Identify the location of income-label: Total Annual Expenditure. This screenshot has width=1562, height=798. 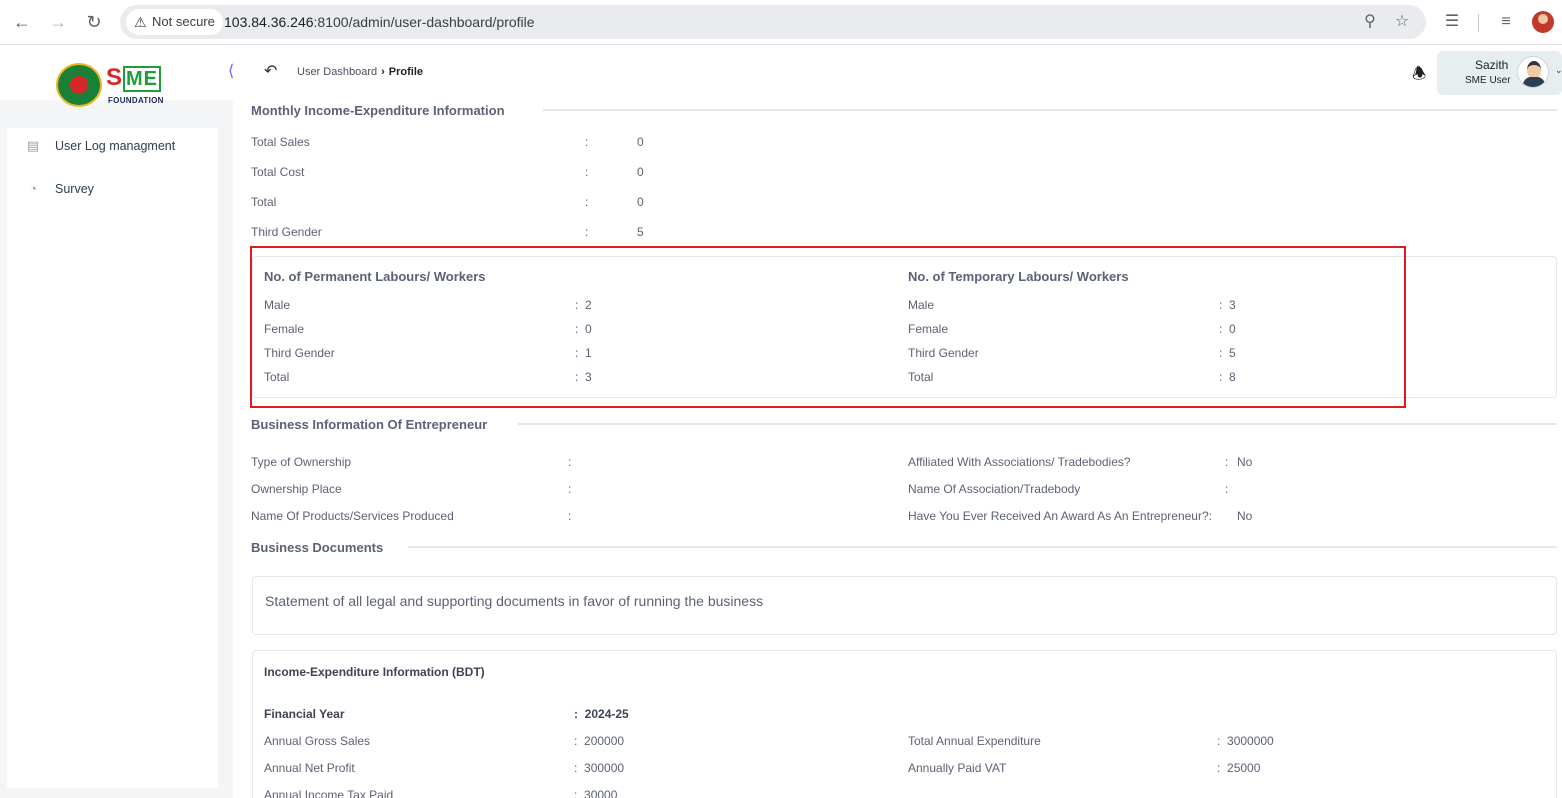
(974, 741).